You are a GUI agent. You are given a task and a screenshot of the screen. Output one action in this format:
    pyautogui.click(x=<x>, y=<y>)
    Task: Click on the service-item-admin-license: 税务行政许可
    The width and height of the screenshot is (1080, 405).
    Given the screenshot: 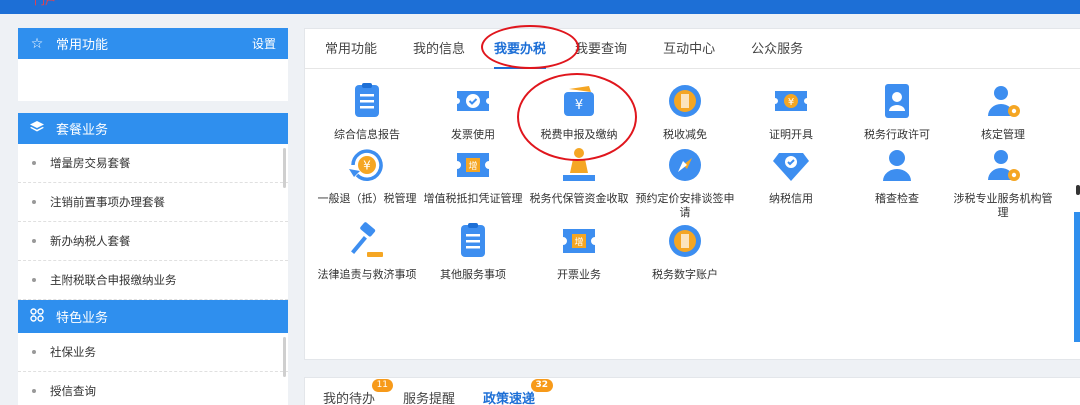 What is the action you would take?
    pyautogui.click(x=897, y=111)
    